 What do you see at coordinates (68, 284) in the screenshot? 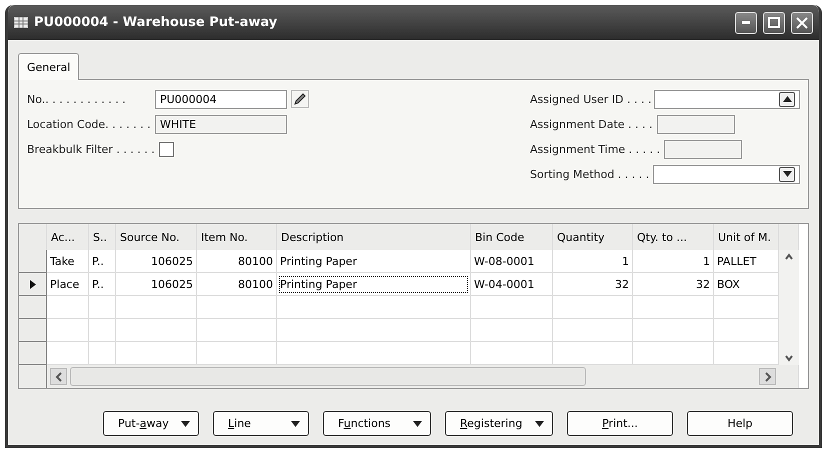
I see `table-cell: Place` at bounding box center [68, 284].